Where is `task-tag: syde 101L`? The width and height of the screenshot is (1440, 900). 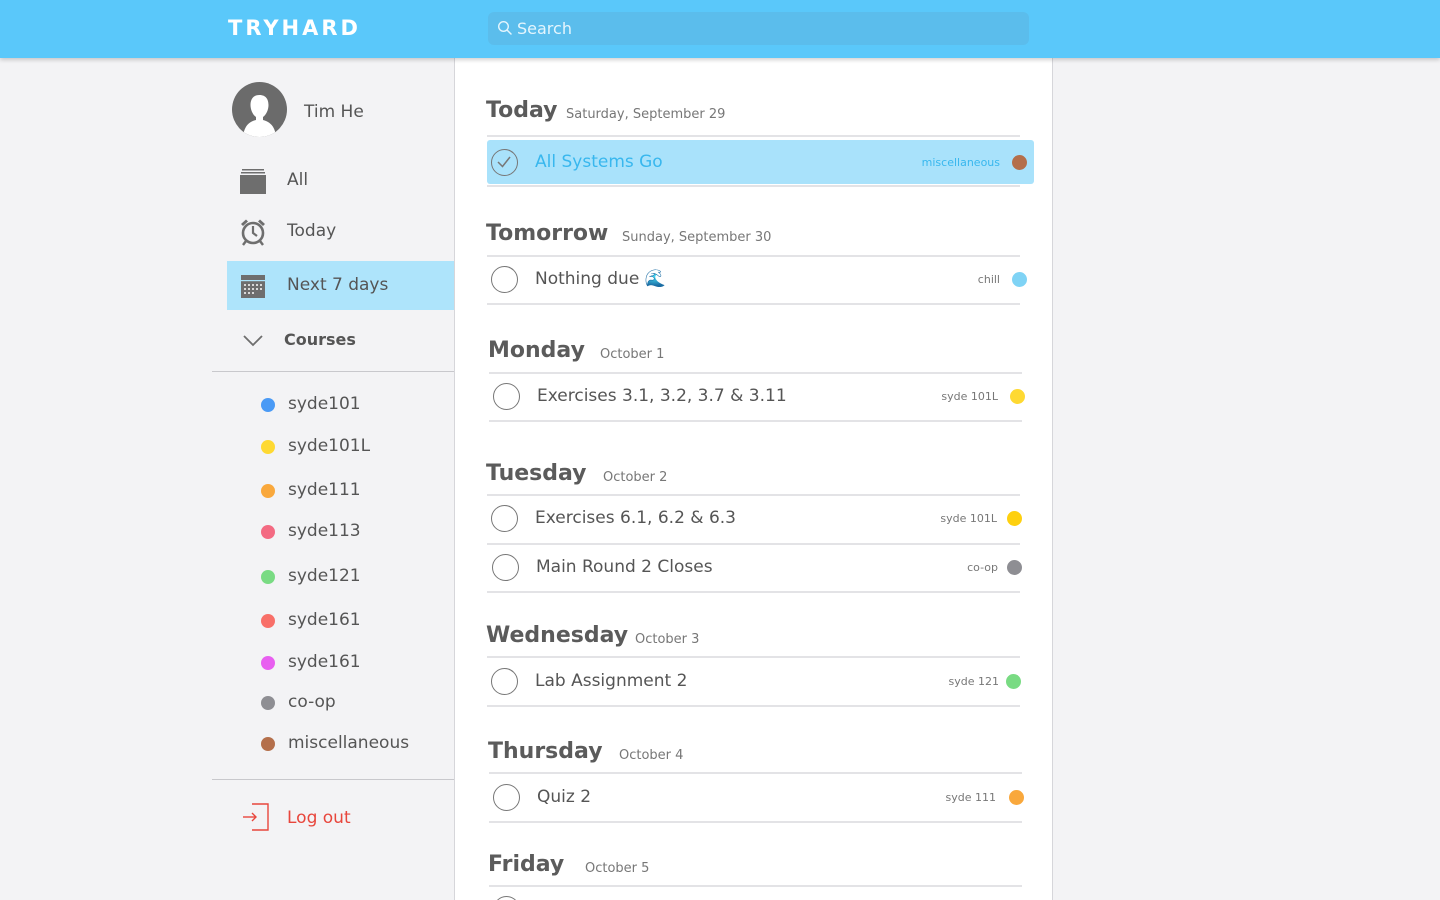 task-tag: syde 101L is located at coordinates (968, 518).